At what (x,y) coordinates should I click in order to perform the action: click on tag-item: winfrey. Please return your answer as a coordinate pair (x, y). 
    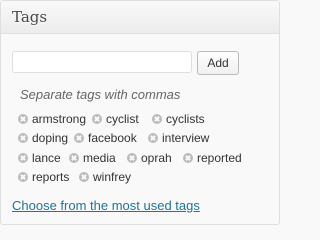
    Looking at the image, I should click on (105, 177).